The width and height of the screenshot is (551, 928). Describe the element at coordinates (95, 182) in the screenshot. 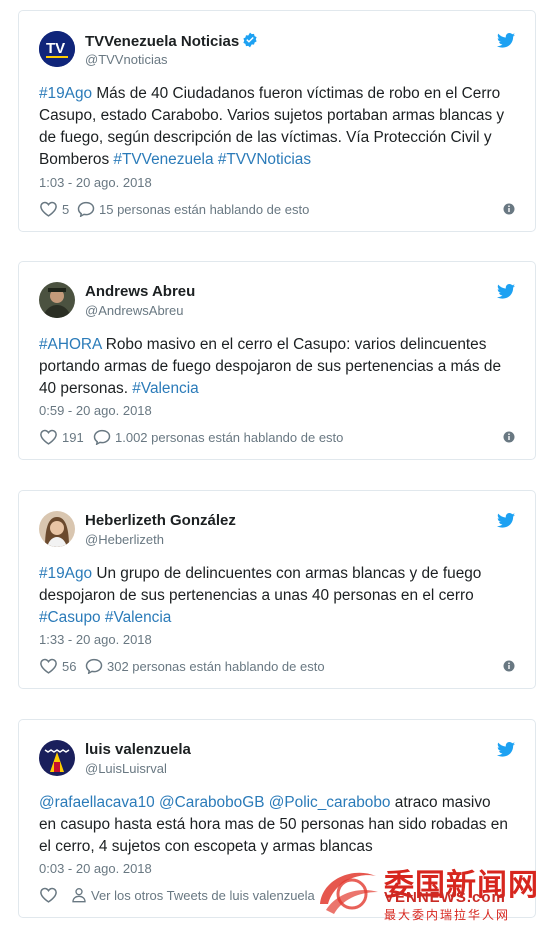

I see `tweet-timestamp: 1:03 - 20 ago. 2018` at that location.